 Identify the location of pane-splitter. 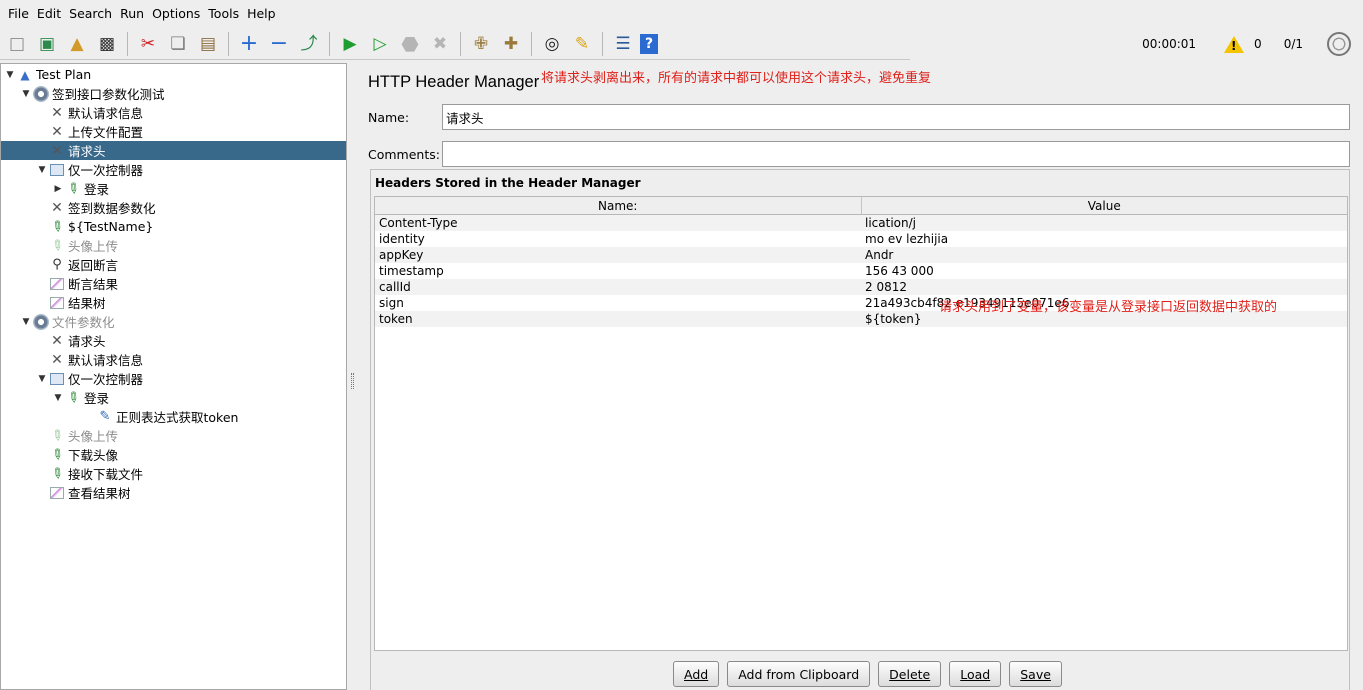
(352, 376).